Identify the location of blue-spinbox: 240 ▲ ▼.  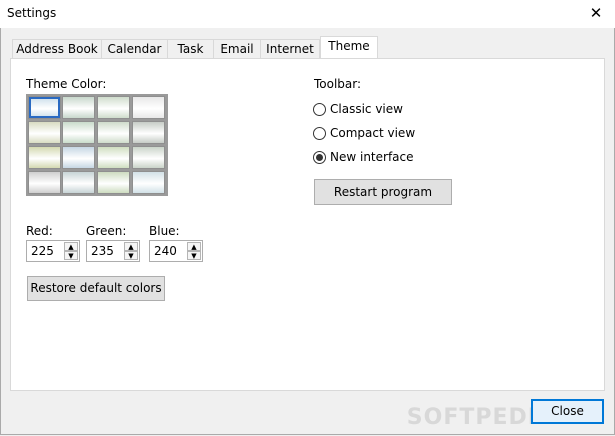
(176, 251).